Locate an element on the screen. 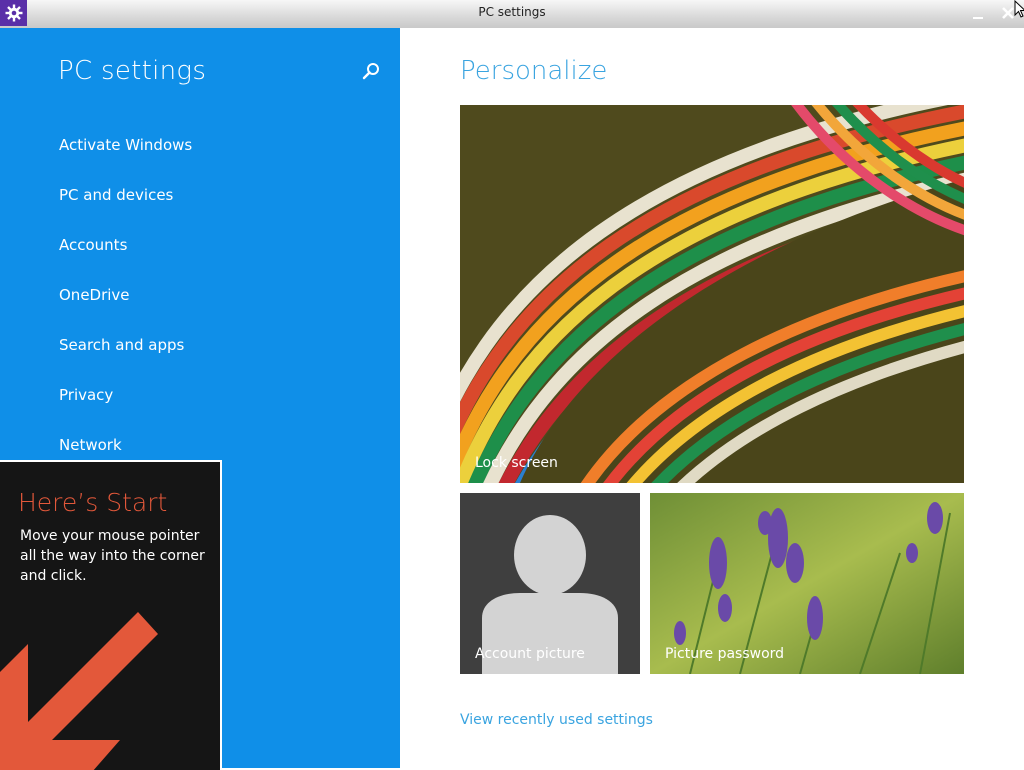 Image resolution: width=1024 pixels, height=770 pixels. account-picture-label: Account picture is located at coordinates (530, 654).